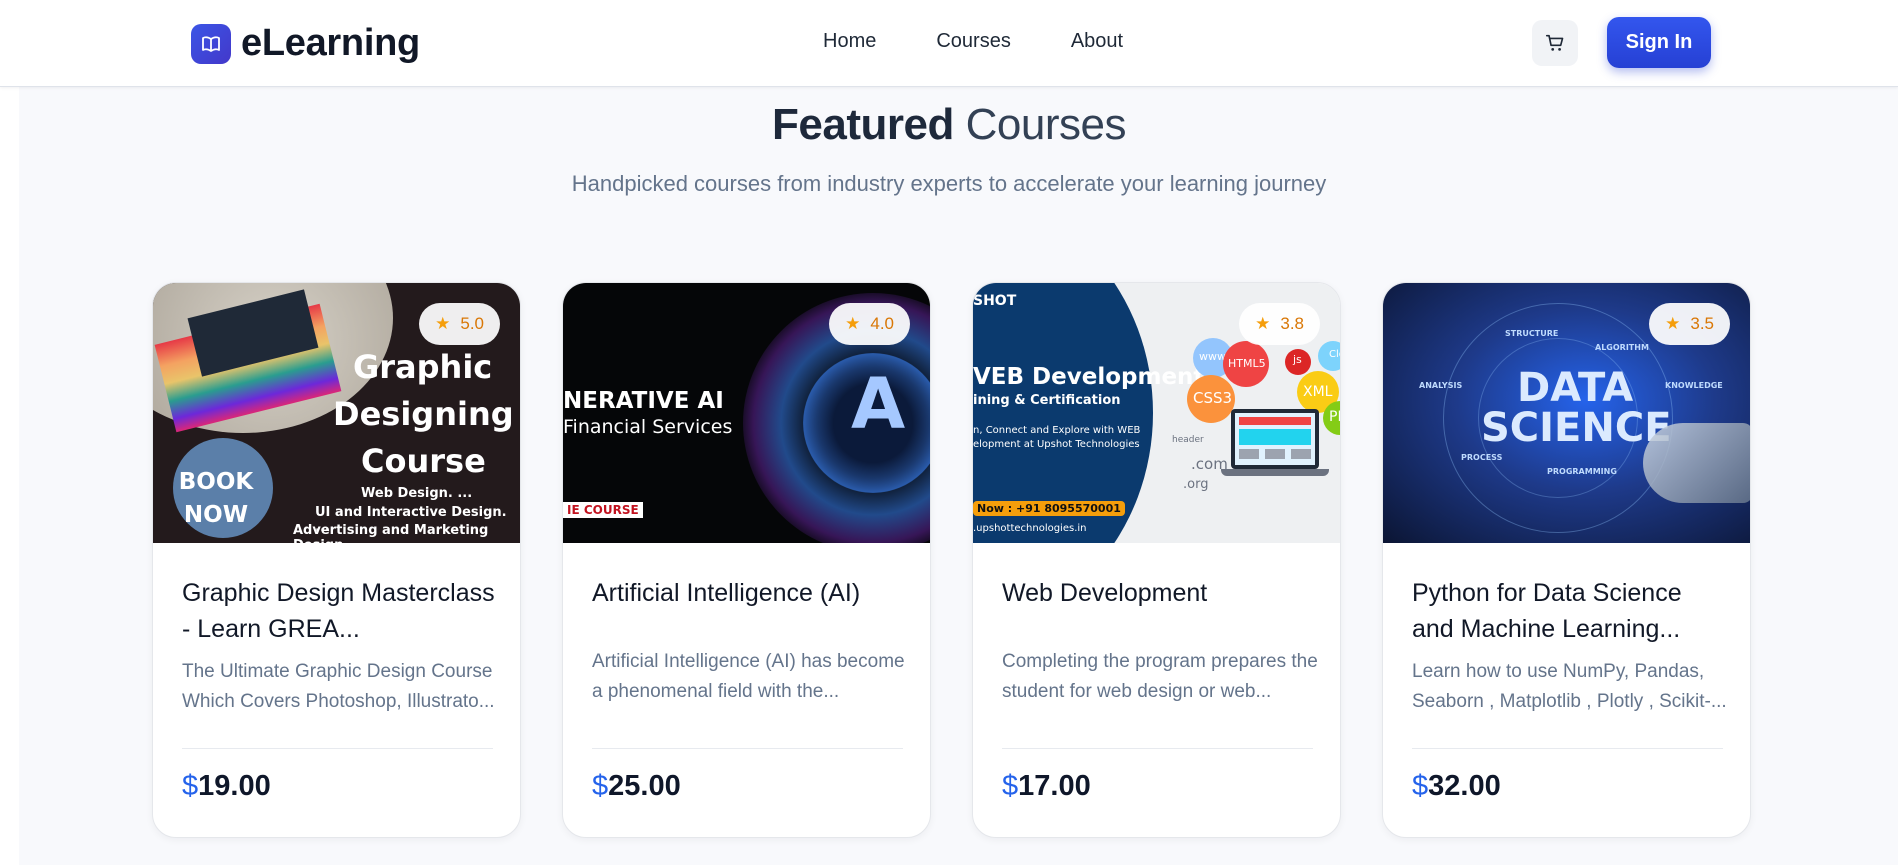 The image size is (1898, 865). I want to click on section-title-bold: Featured, so click(863, 124).